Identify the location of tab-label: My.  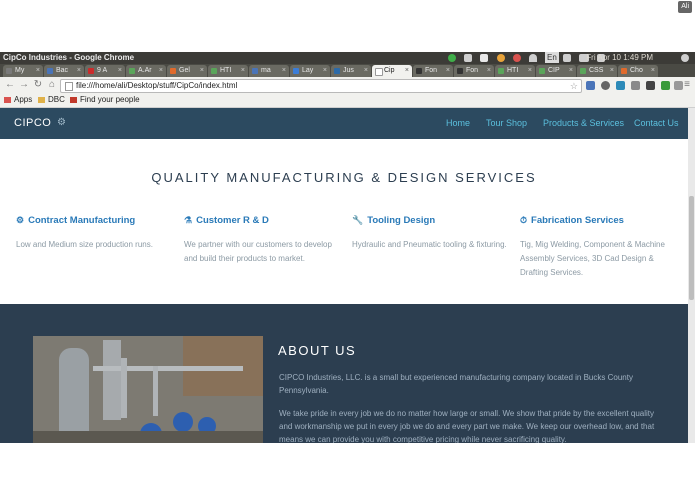
(20, 70).